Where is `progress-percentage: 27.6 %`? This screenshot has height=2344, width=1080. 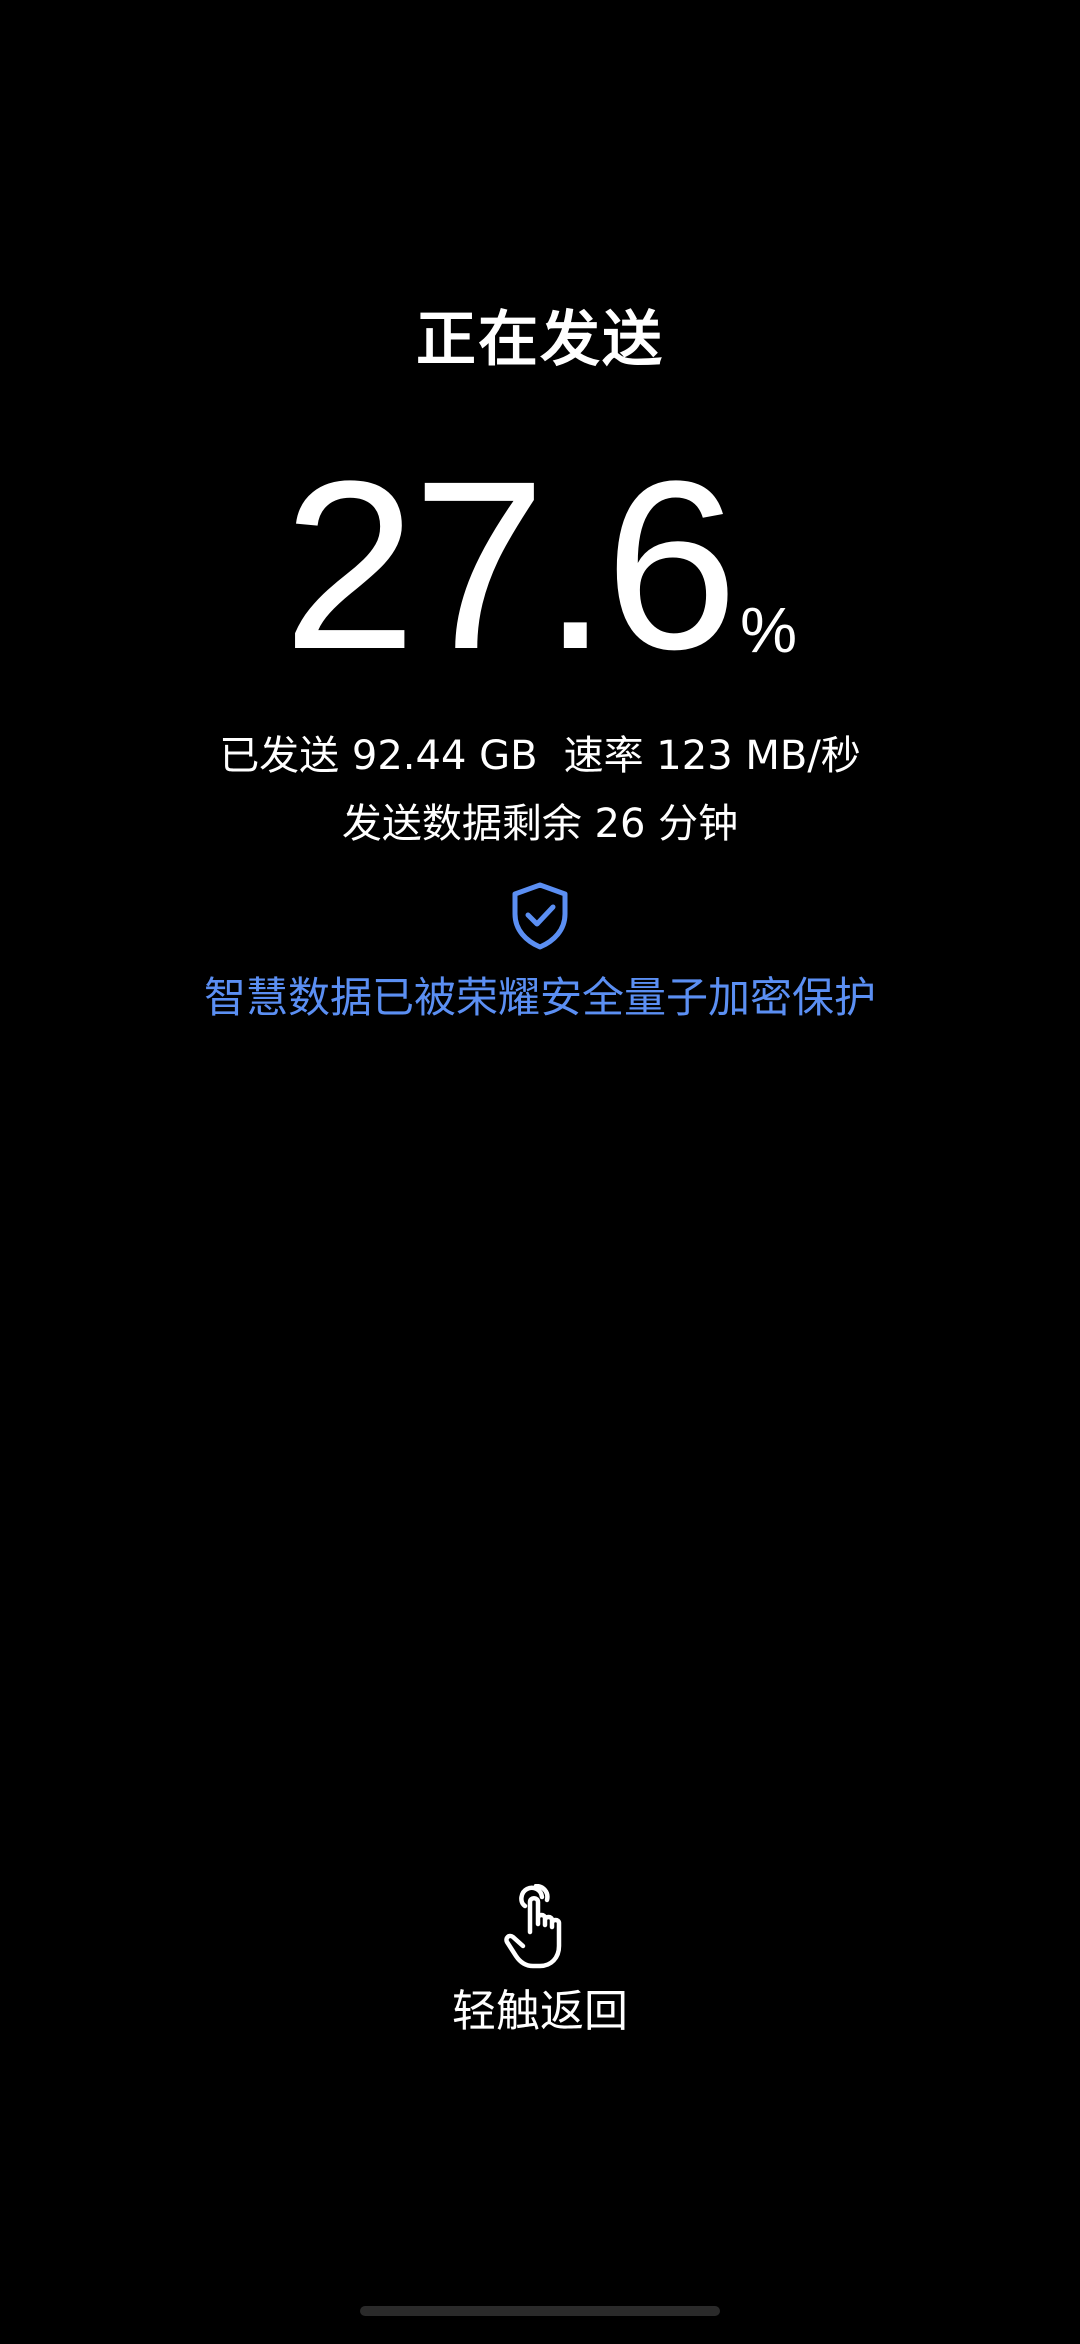
progress-percentage: 27.6 % is located at coordinates (540, 565).